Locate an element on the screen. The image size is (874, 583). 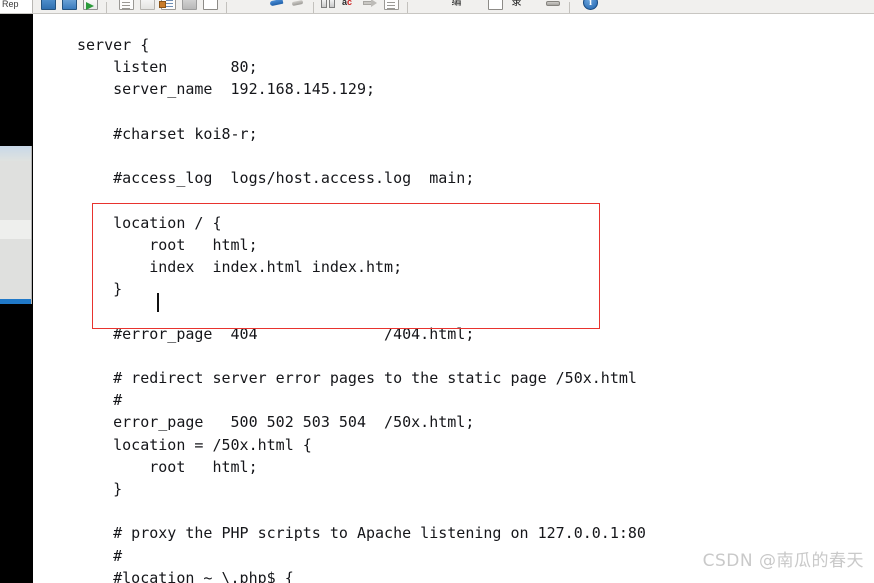
paste-icon is located at coordinates (148, 6).